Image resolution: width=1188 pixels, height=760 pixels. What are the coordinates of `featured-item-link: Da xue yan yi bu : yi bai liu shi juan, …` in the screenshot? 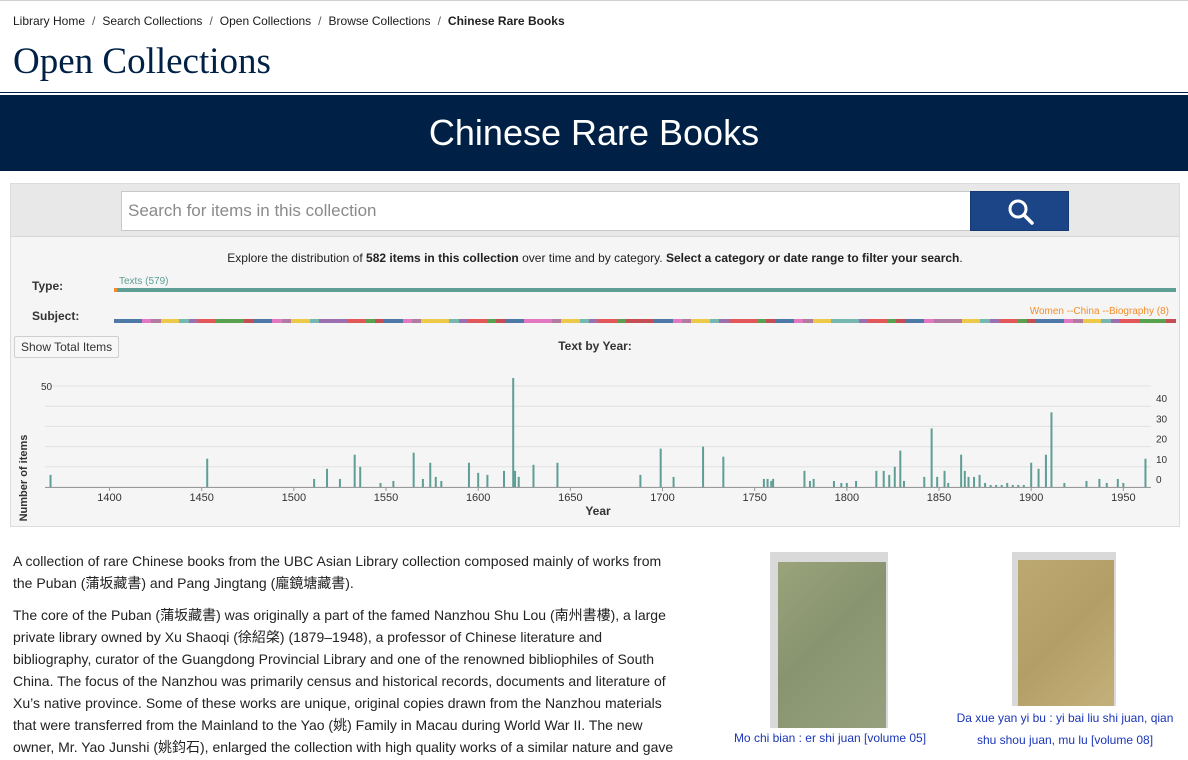 It's located at (1065, 729).